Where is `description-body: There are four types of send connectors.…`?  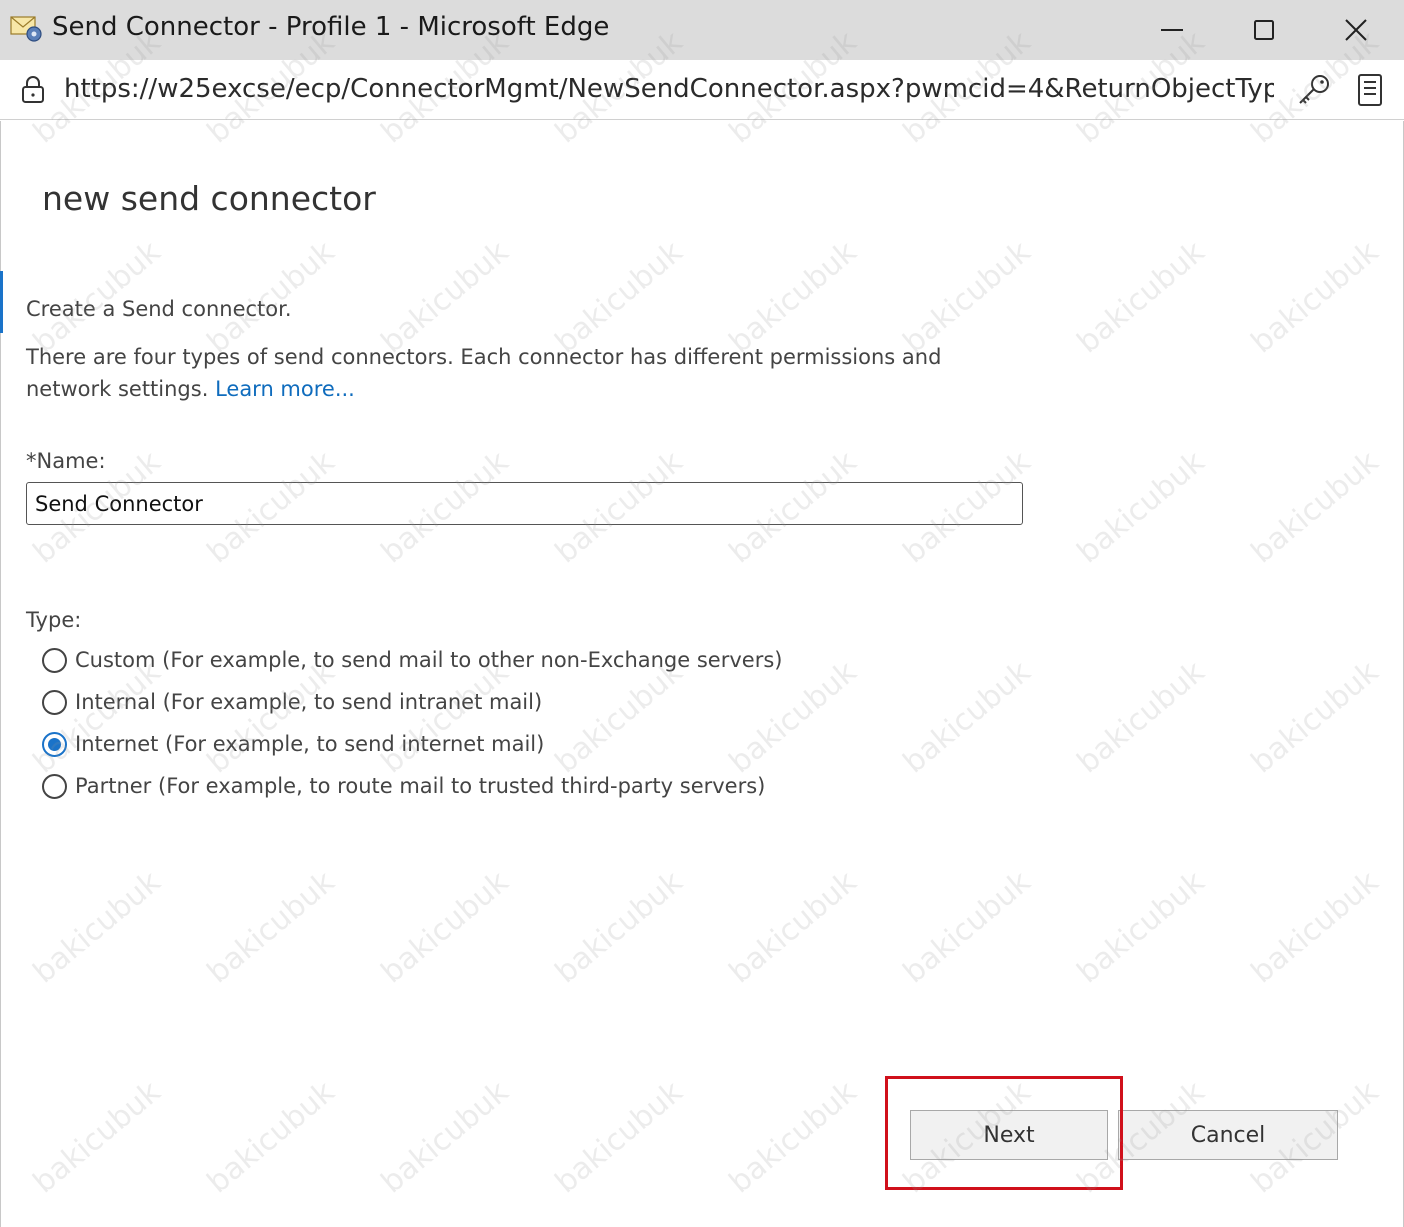 description-body: There are four types of send connectors.… is located at coordinates (484, 373).